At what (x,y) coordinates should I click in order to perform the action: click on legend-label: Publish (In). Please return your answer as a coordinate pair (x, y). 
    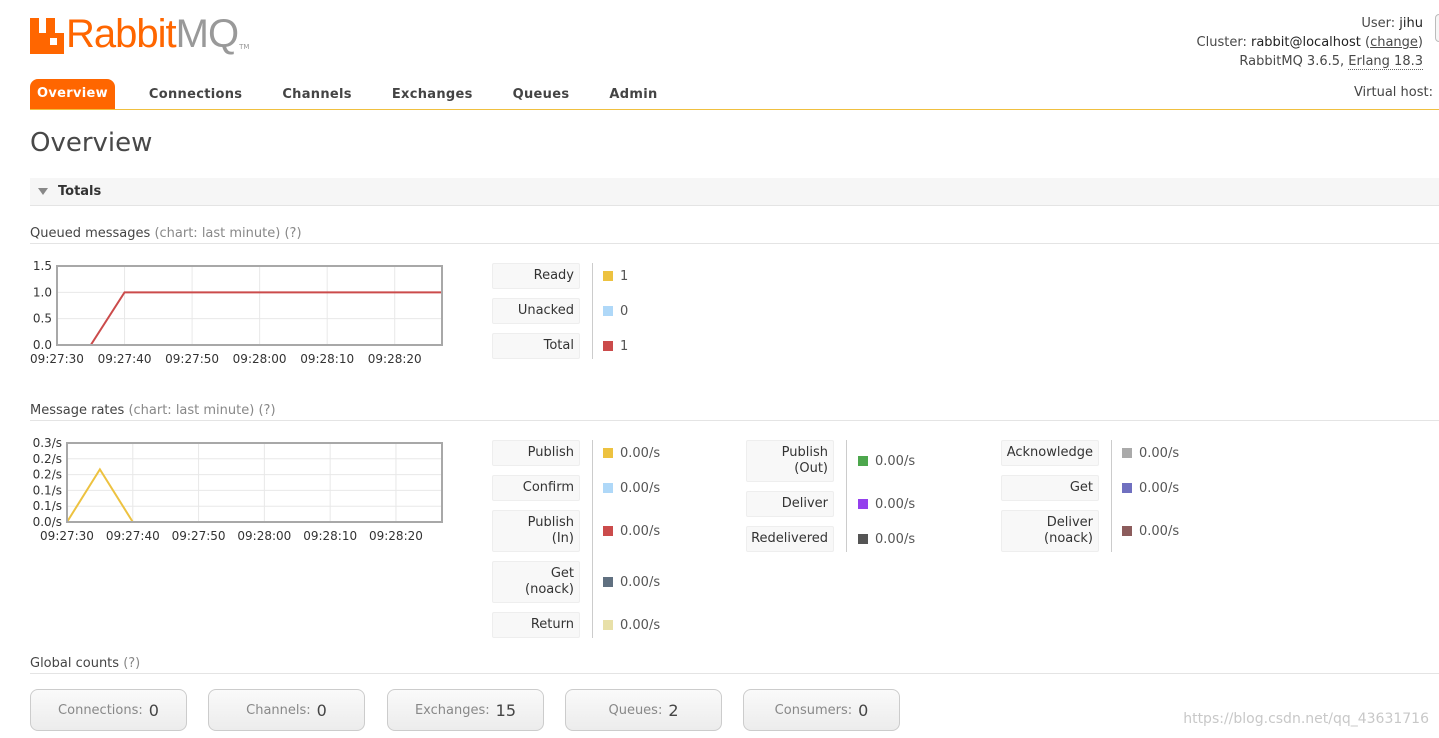
    Looking at the image, I should click on (536, 531).